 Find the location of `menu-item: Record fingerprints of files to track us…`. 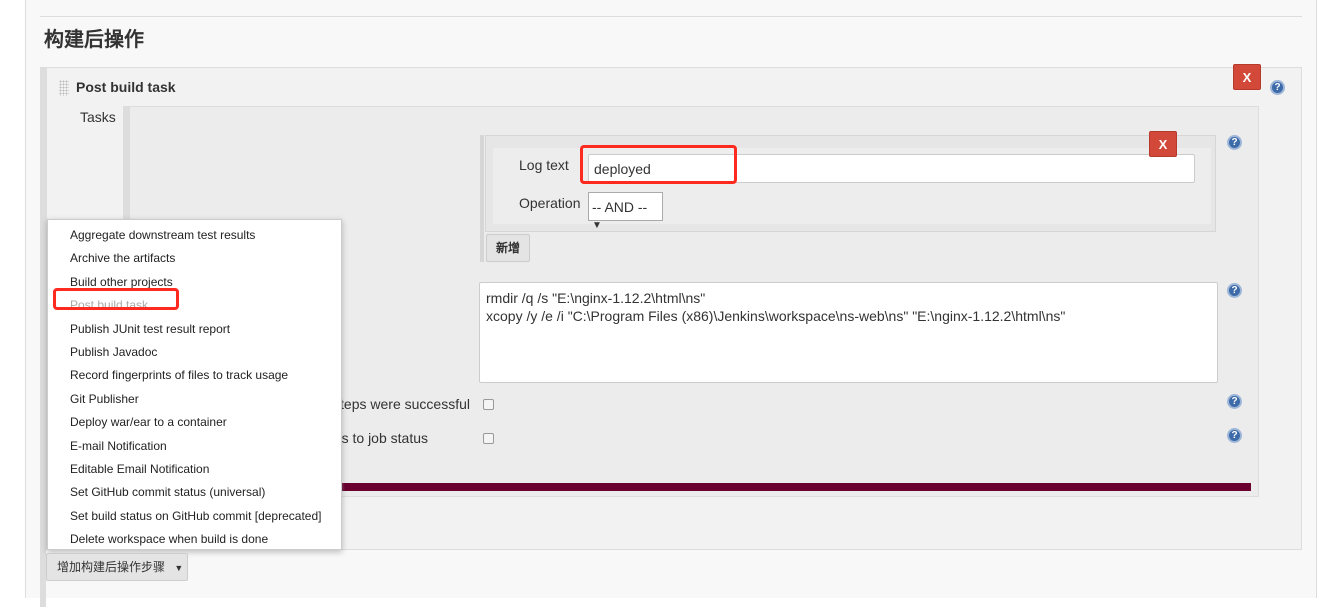

menu-item: Record fingerprints of files to track us… is located at coordinates (194, 375).